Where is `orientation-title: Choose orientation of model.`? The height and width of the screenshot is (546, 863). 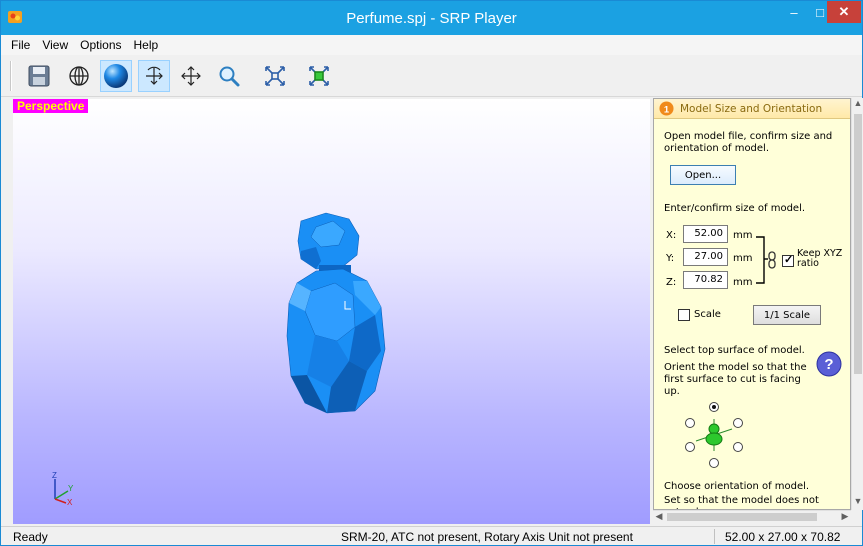 orientation-title: Choose orientation of model. is located at coordinates (737, 486).